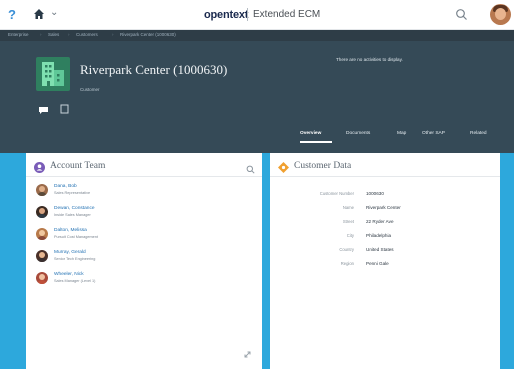 This screenshot has height=369, width=514. I want to click on tab-map: Map, so click(401, 132).